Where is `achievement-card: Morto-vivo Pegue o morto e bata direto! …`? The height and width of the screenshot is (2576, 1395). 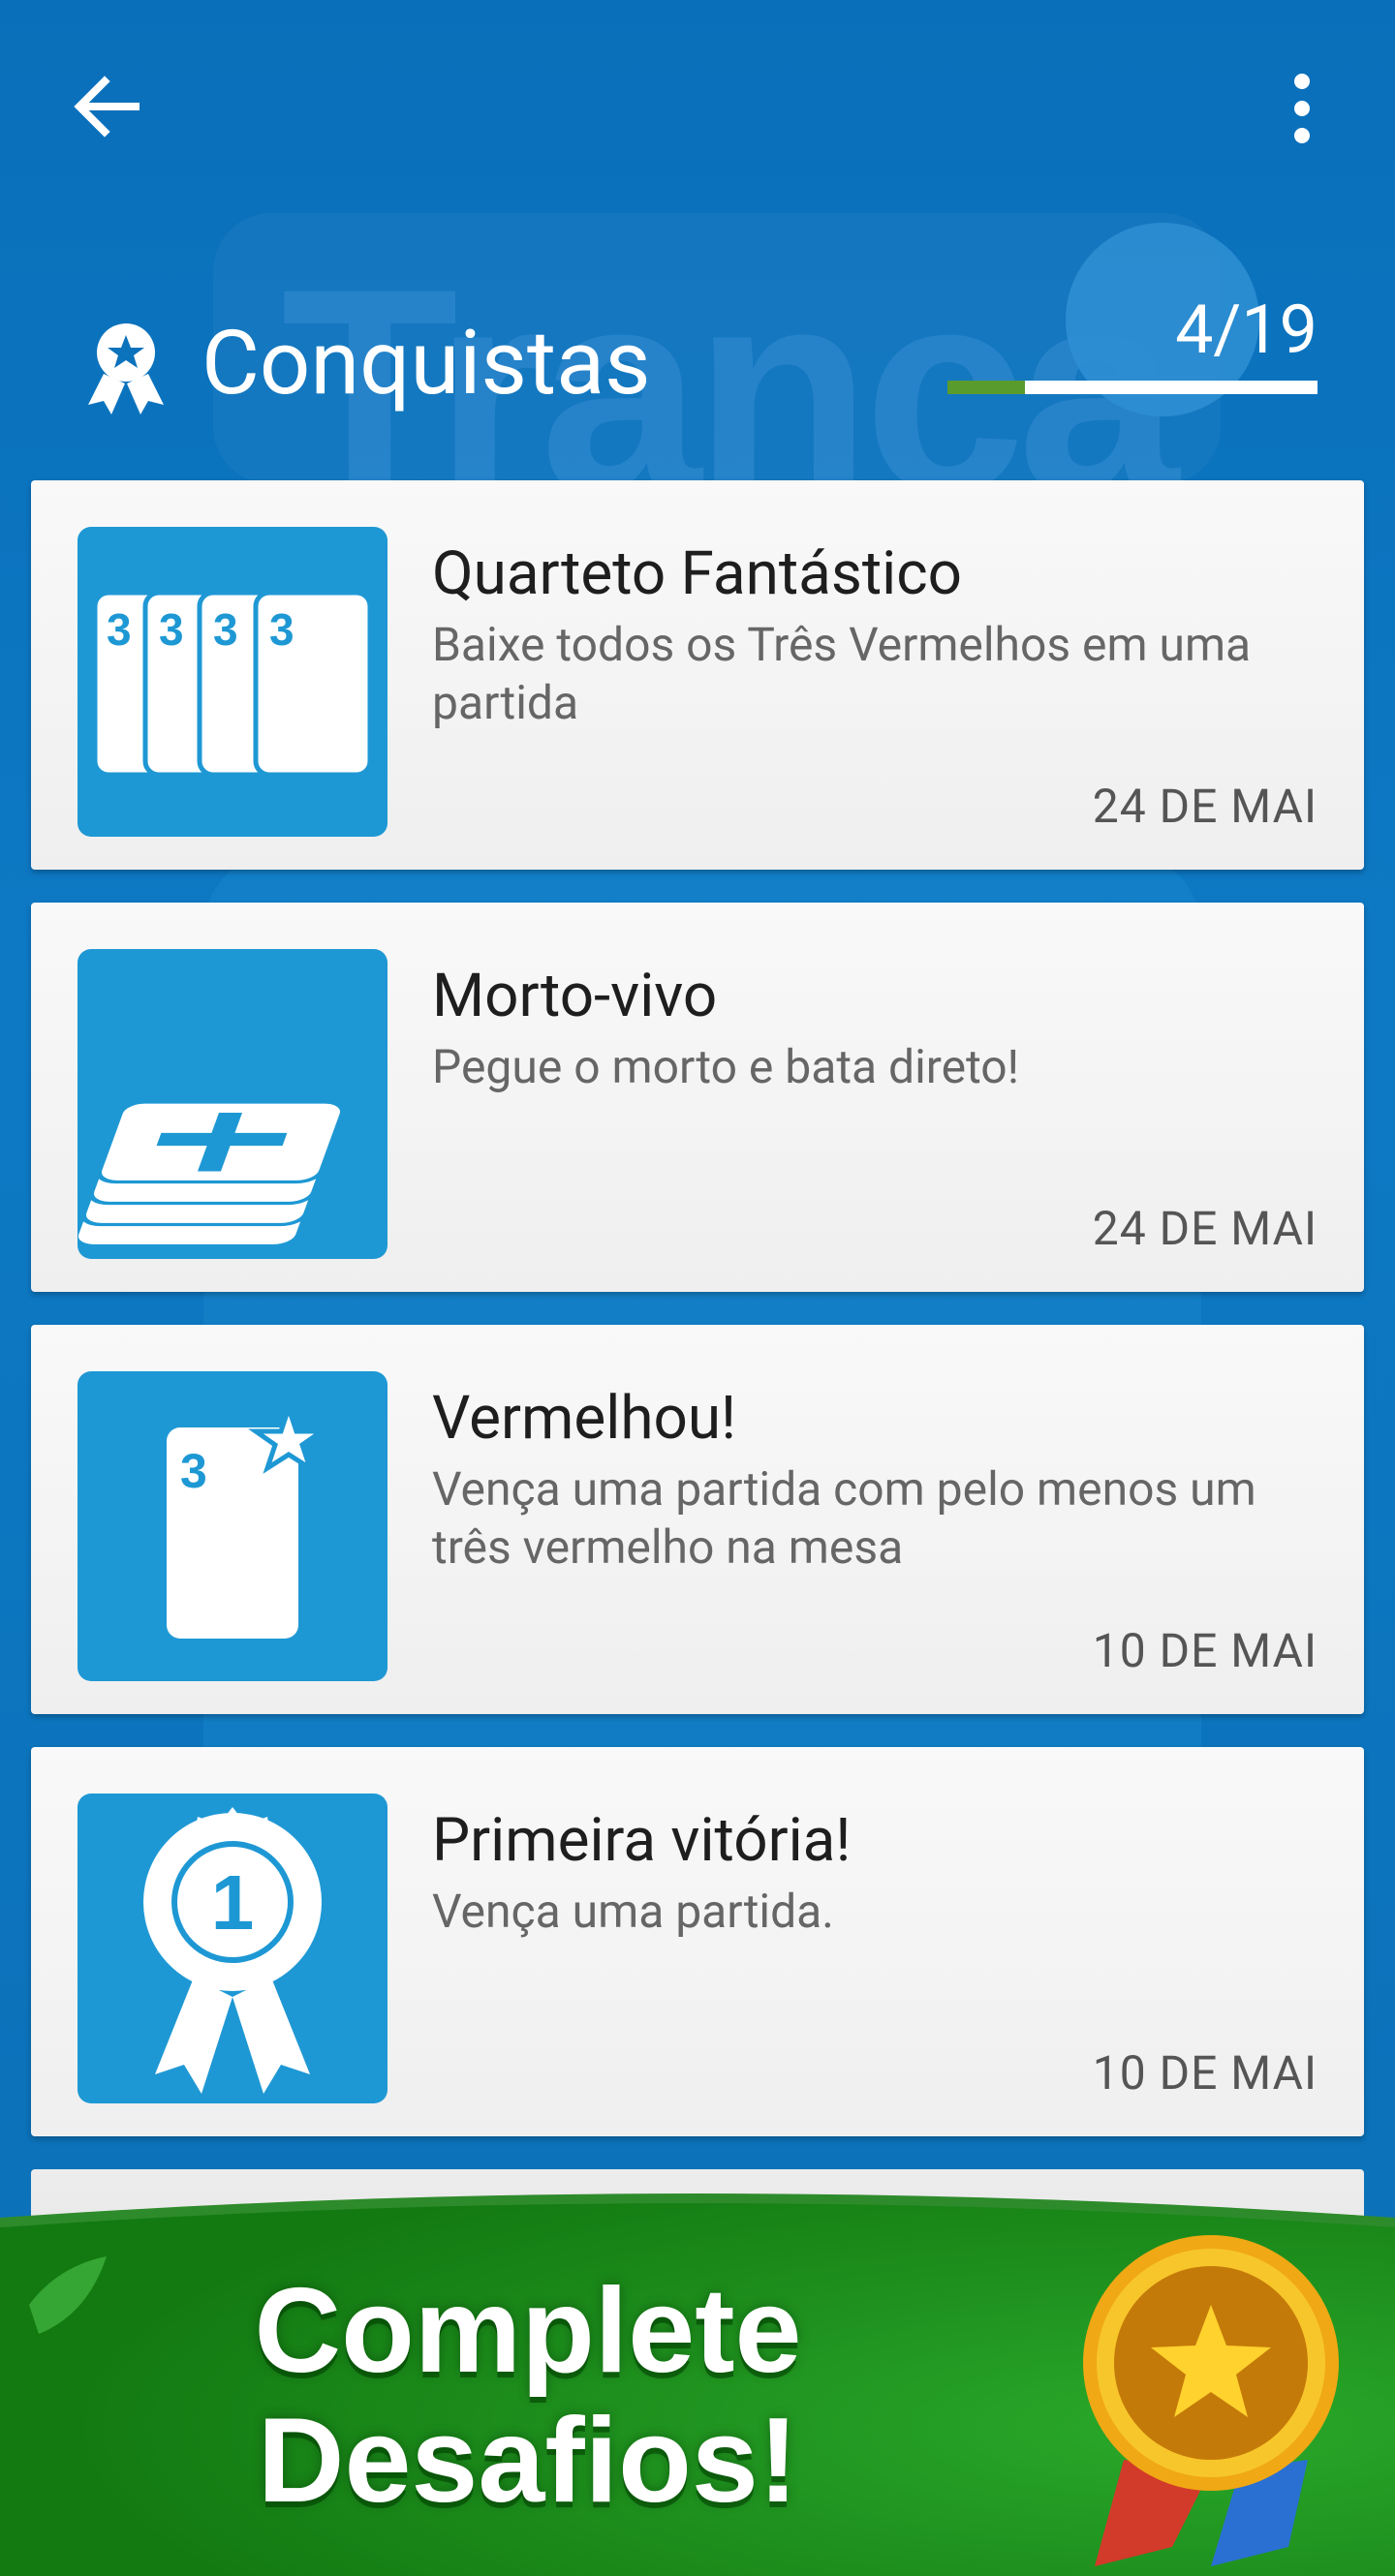 achievement-card: Morto-vivo Pegue o morto e bata direto! … is located at coordinates (697, 1097).